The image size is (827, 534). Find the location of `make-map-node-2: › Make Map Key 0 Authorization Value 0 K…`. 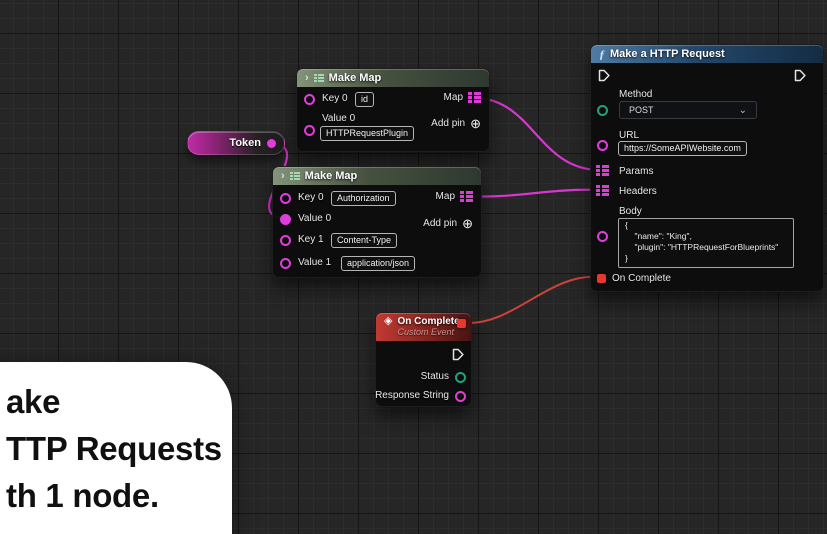

make-map-node-2: › Make Map Key 0 Authorization Value 0 K… is located at coordinates (377, 222).